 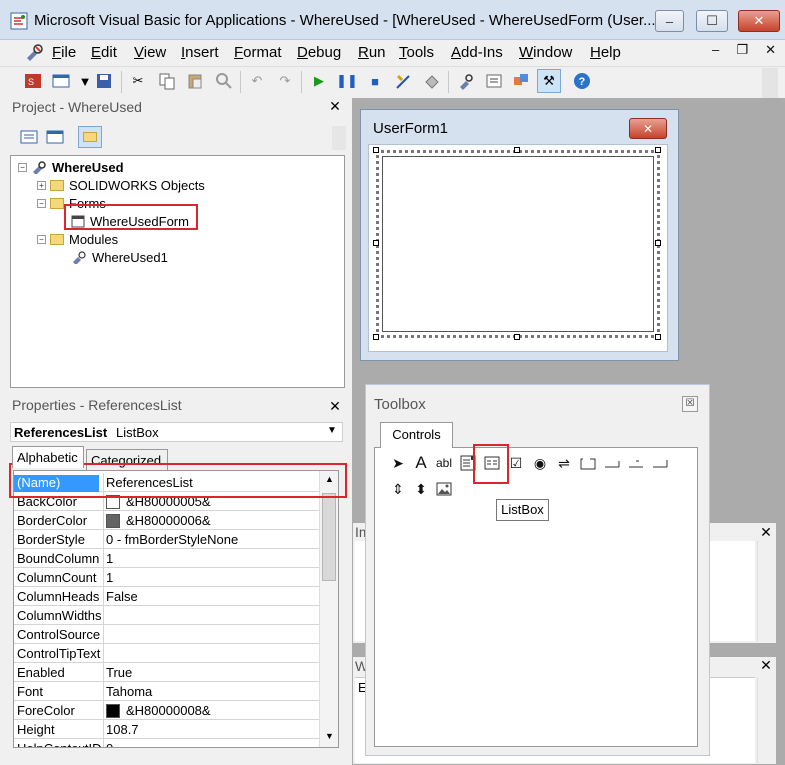 I want to click on property-row: HelpContextID 0, so click(x=166, y=743).